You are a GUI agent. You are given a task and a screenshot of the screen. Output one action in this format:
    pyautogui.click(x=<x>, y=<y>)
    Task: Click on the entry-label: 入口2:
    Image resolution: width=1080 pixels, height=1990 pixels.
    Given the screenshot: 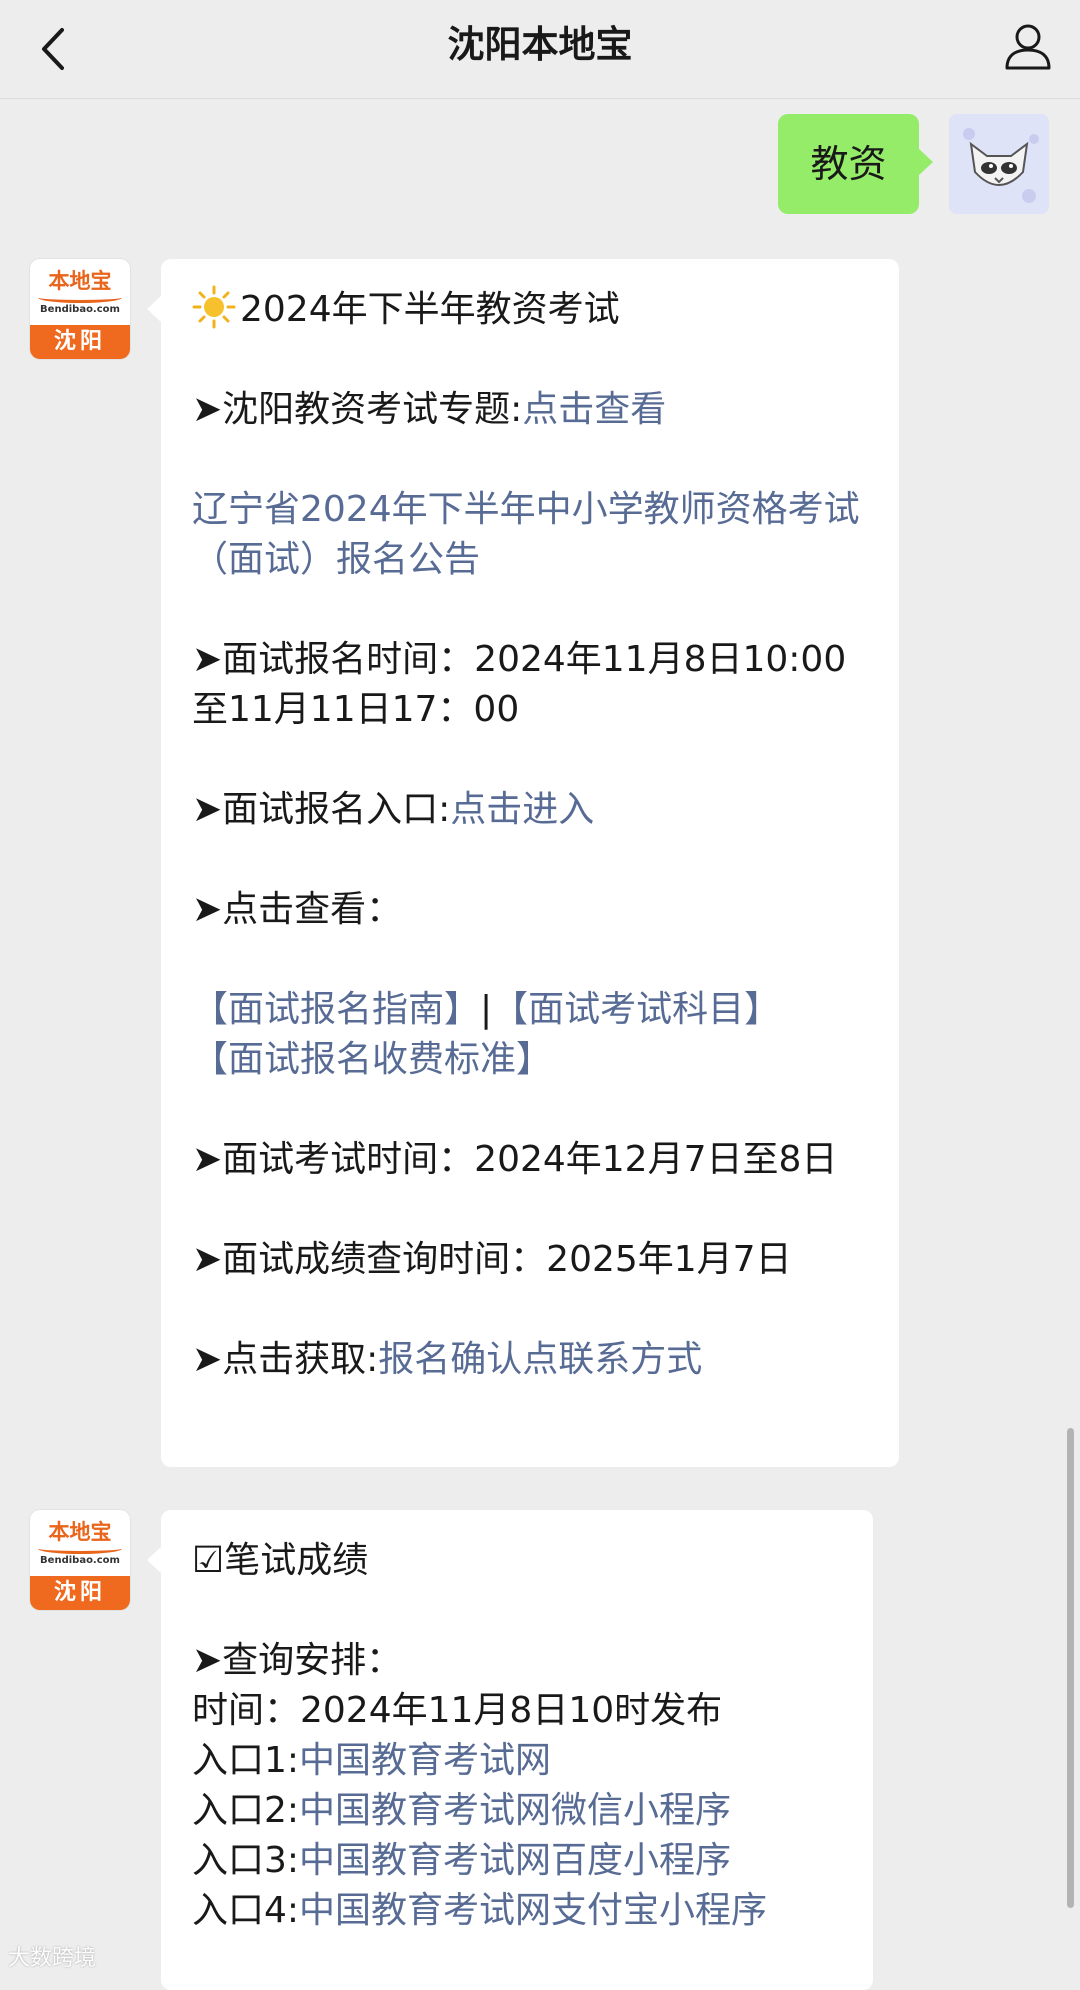 What is the action you would take?
    pyautogui.click(x=246, y=1810)
    